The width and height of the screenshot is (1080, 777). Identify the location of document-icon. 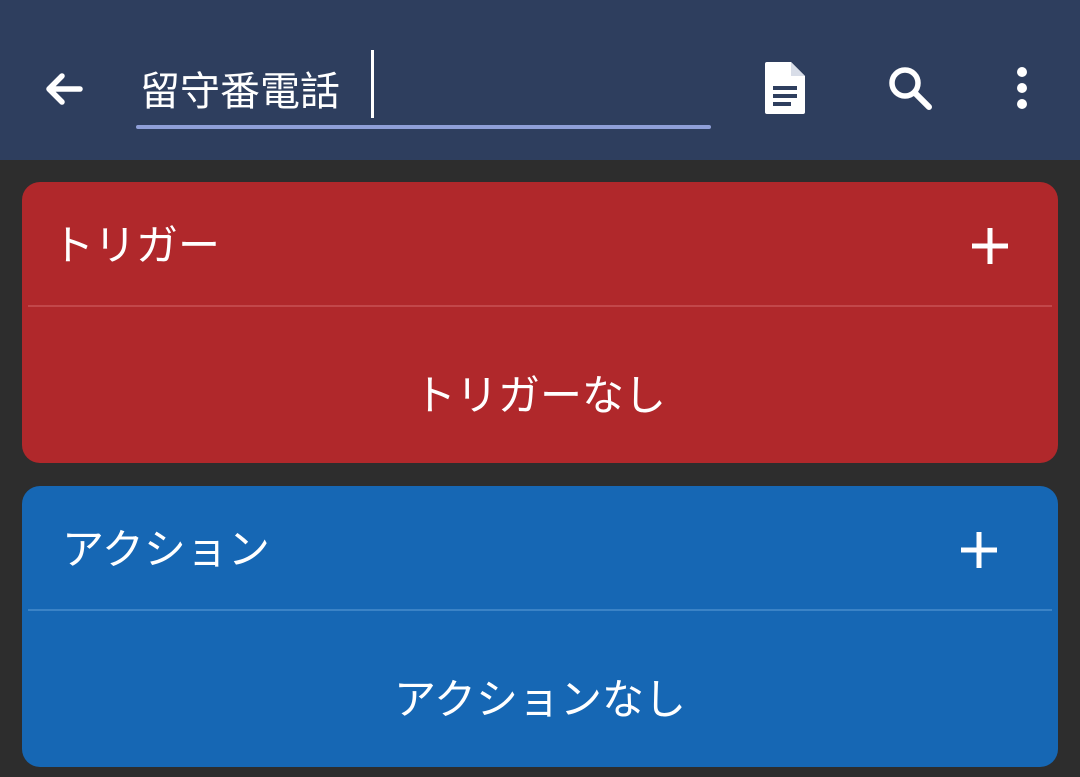
(785, 88).